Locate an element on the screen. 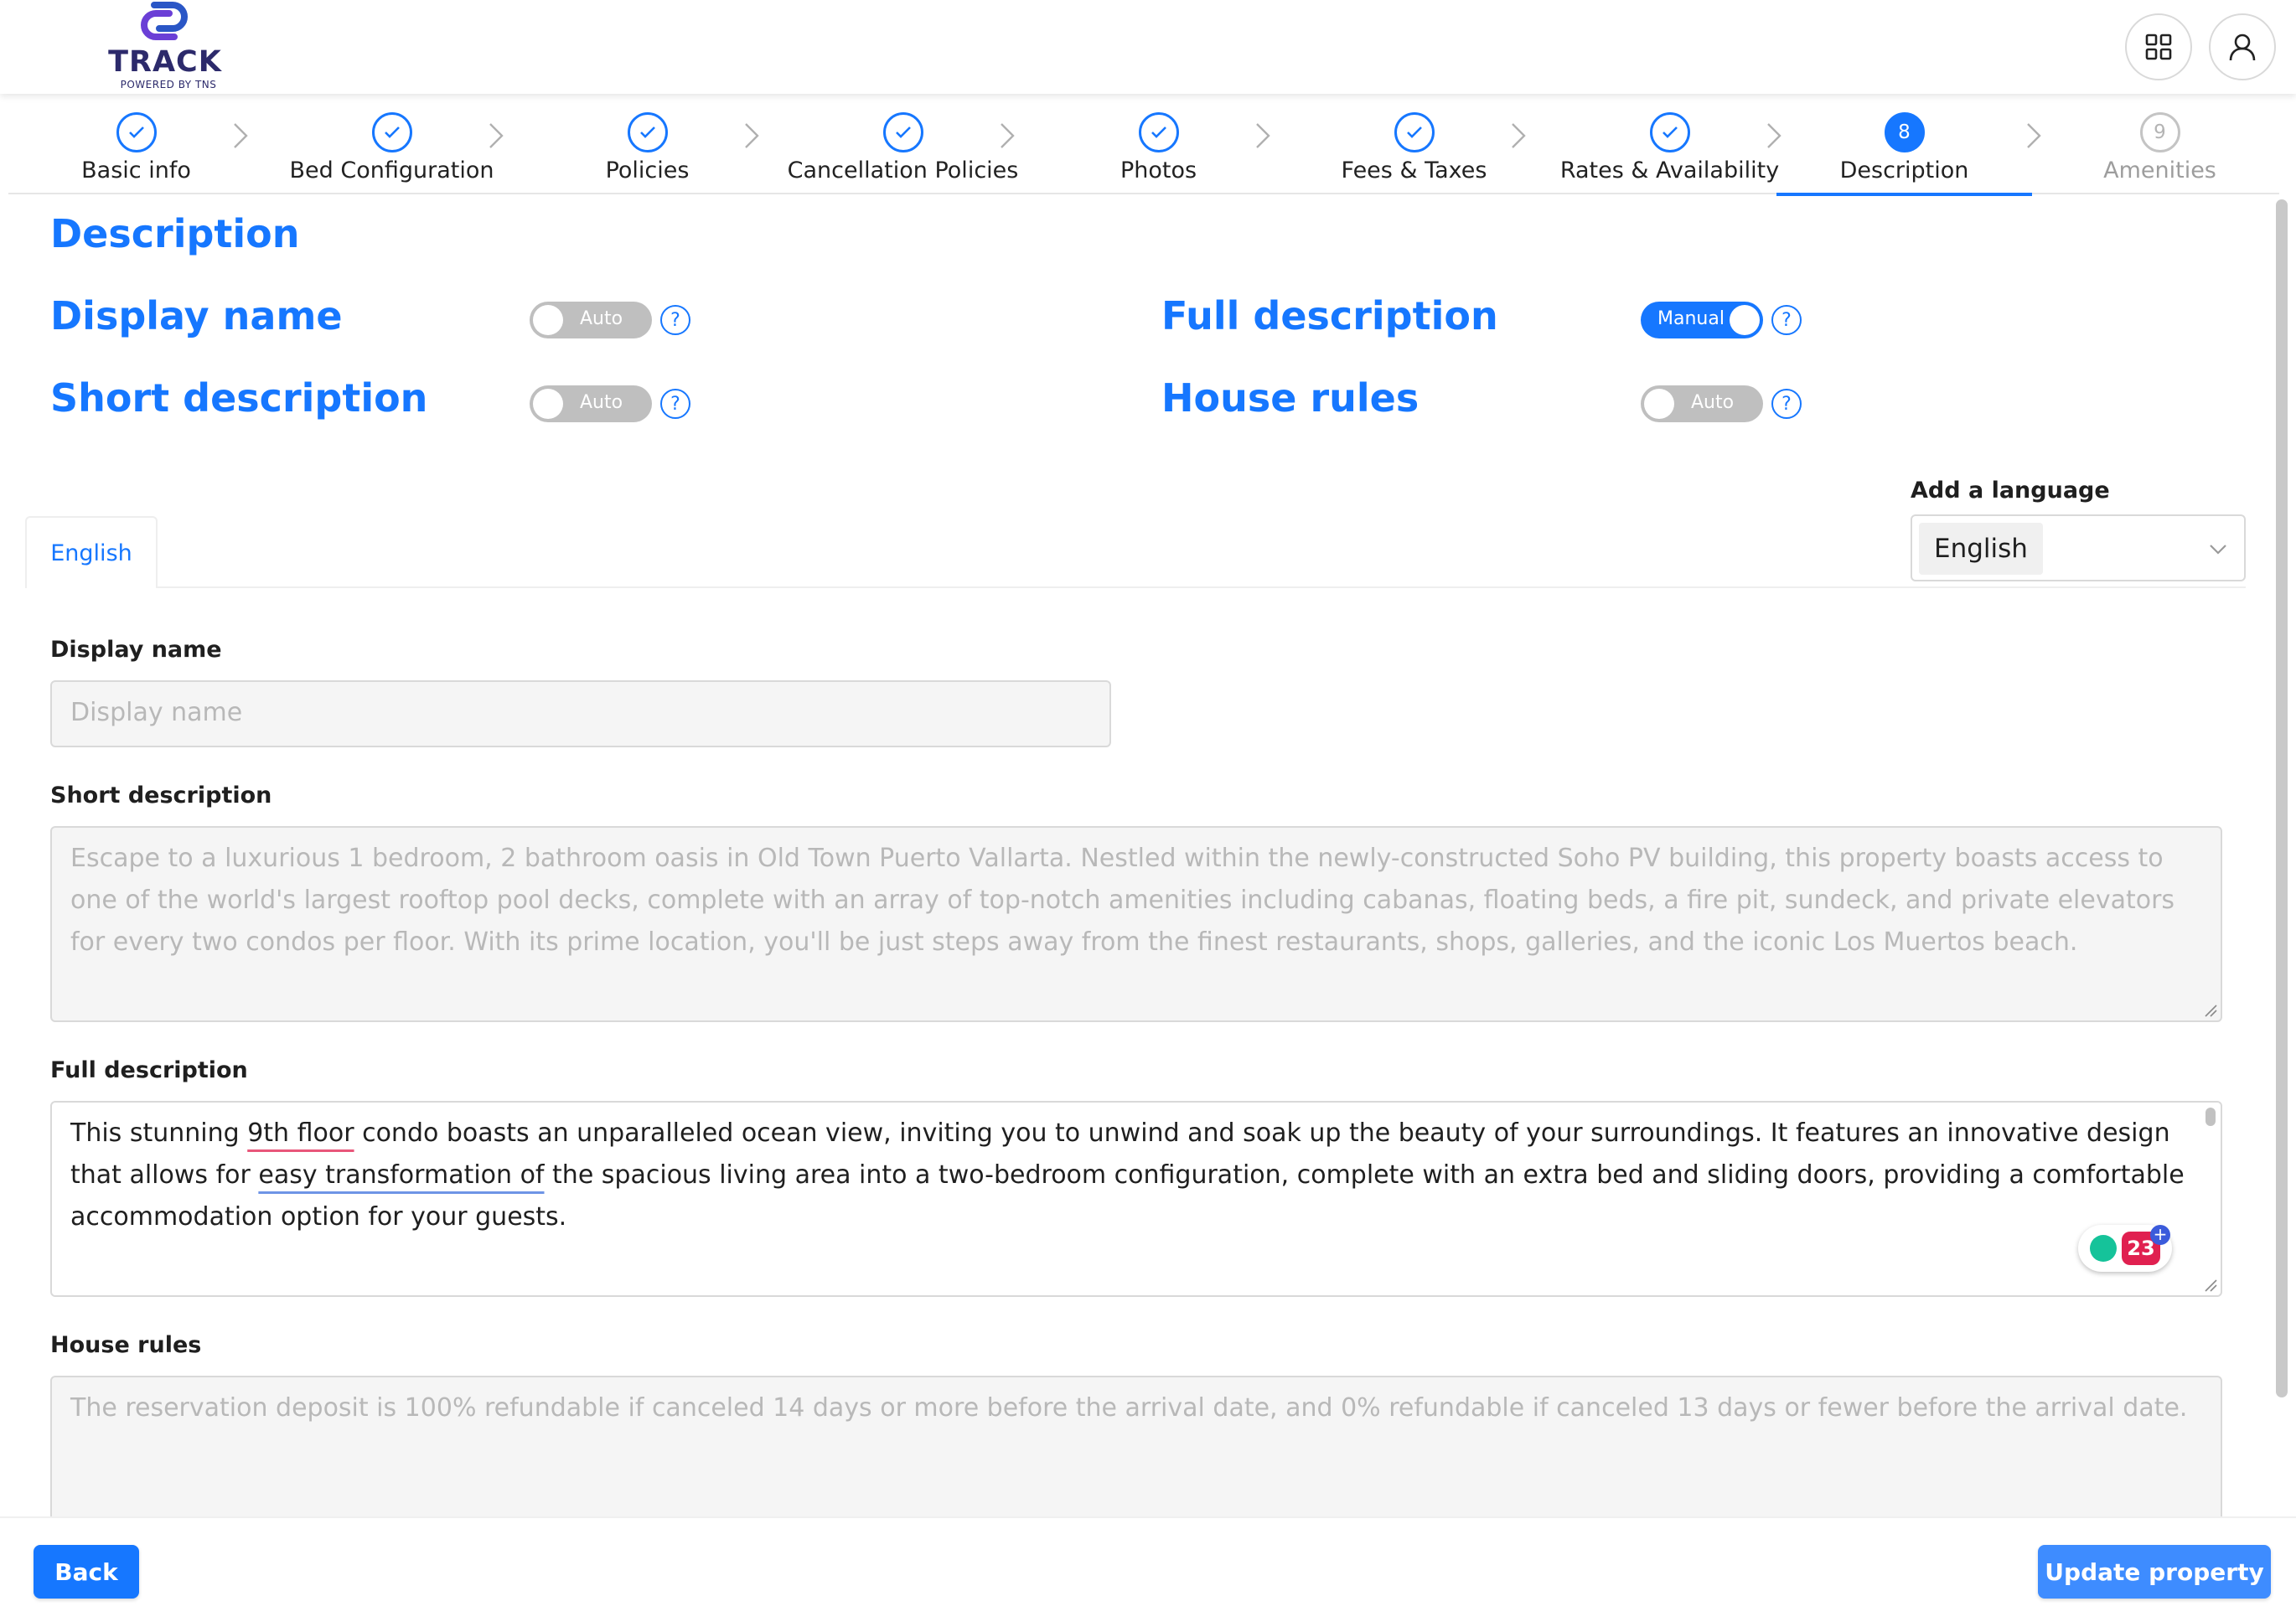  step-photos: Photos is located at coordinates (1159, 144).